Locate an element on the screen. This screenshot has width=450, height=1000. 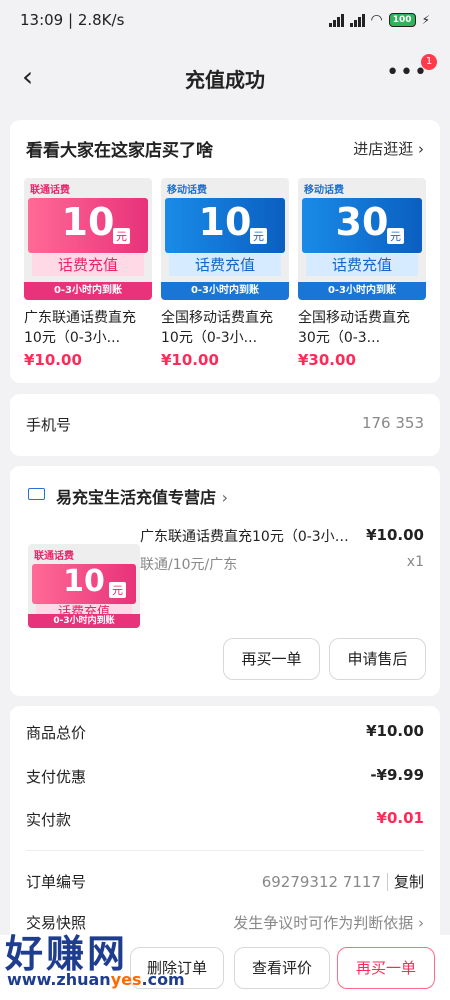
phone-number-card: 手机号 176 353 is located at coordinates (225, 425).